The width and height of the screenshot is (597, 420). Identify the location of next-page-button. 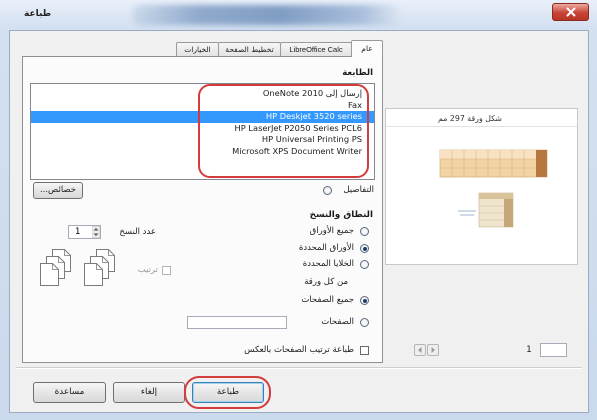
(433, 350).